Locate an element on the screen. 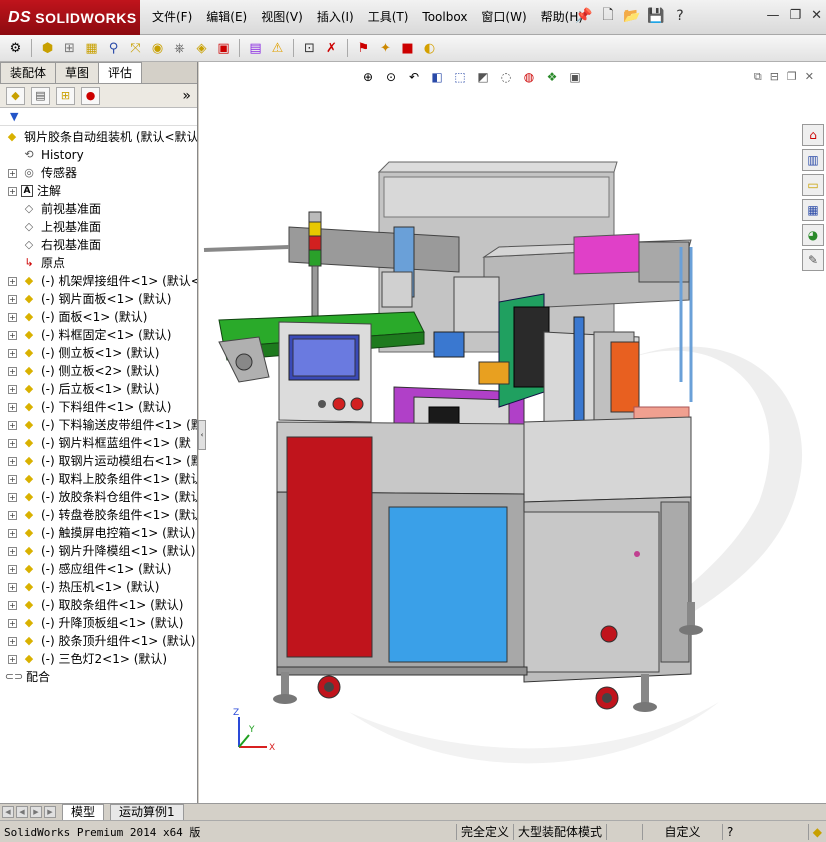 This screenshot has width=826, height=842. tree-component-item: + ◆ (-) 下料输送皮带组件<1> (默 is located at coordinates (98, 425).